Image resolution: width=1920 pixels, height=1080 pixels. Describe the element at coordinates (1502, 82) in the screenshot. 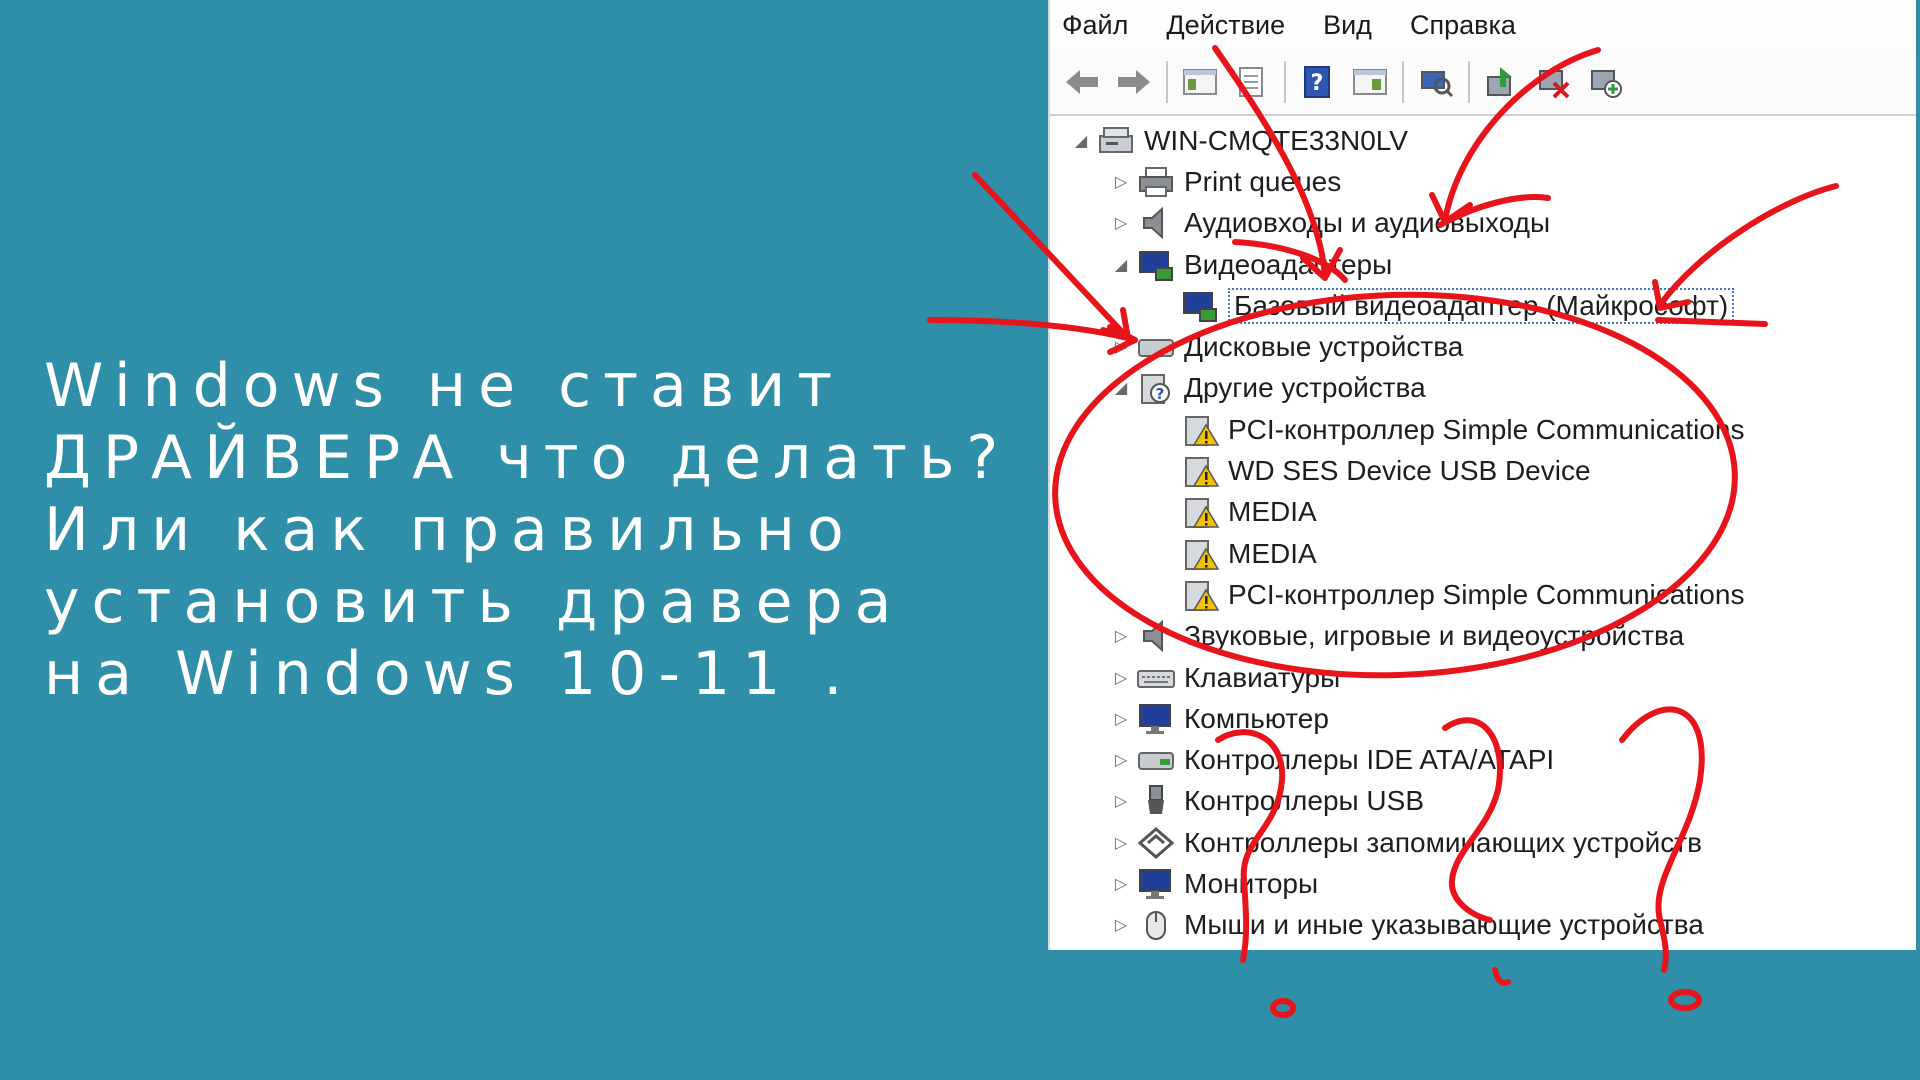

I see `update-driver-icon` at that location.